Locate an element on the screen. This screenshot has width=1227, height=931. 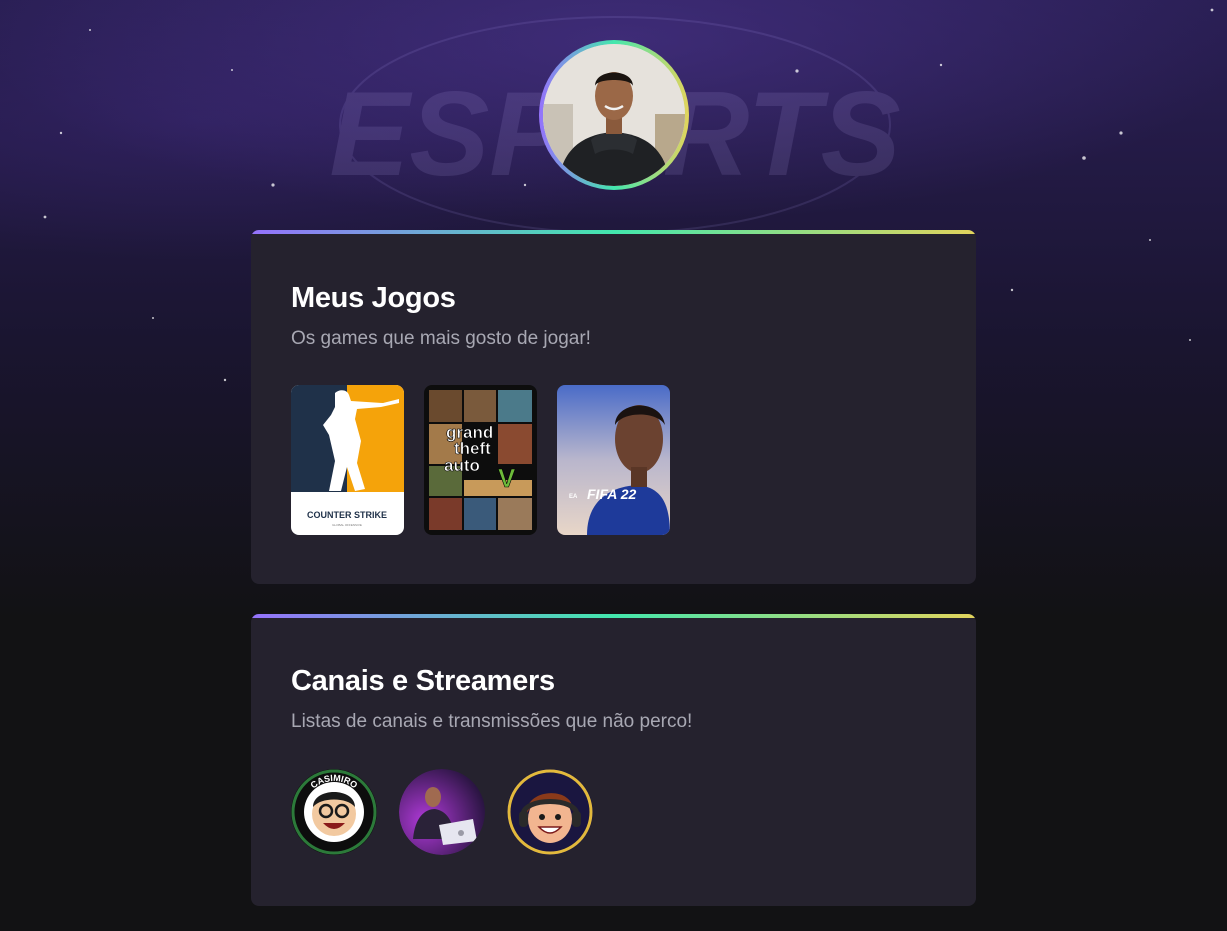
fifa-logo-text: FIFA 22 is located at coordinates (611, 494).